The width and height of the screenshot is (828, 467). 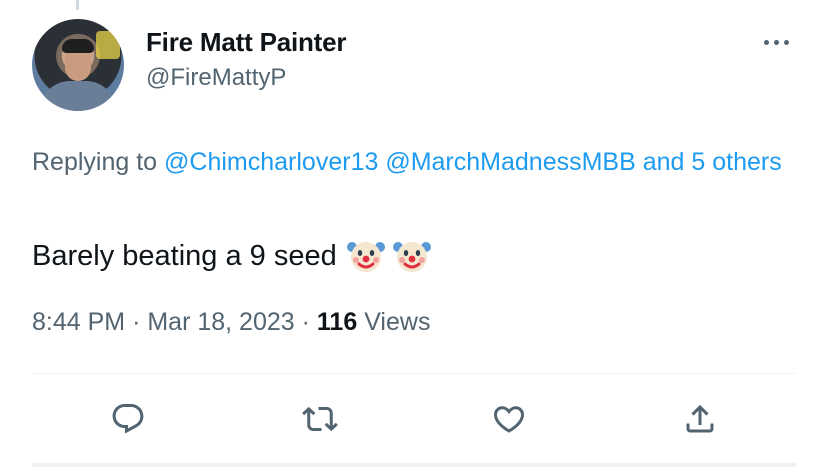 I want to click on mention-link: @Chimcharlover13, so click(x=271, y=162).